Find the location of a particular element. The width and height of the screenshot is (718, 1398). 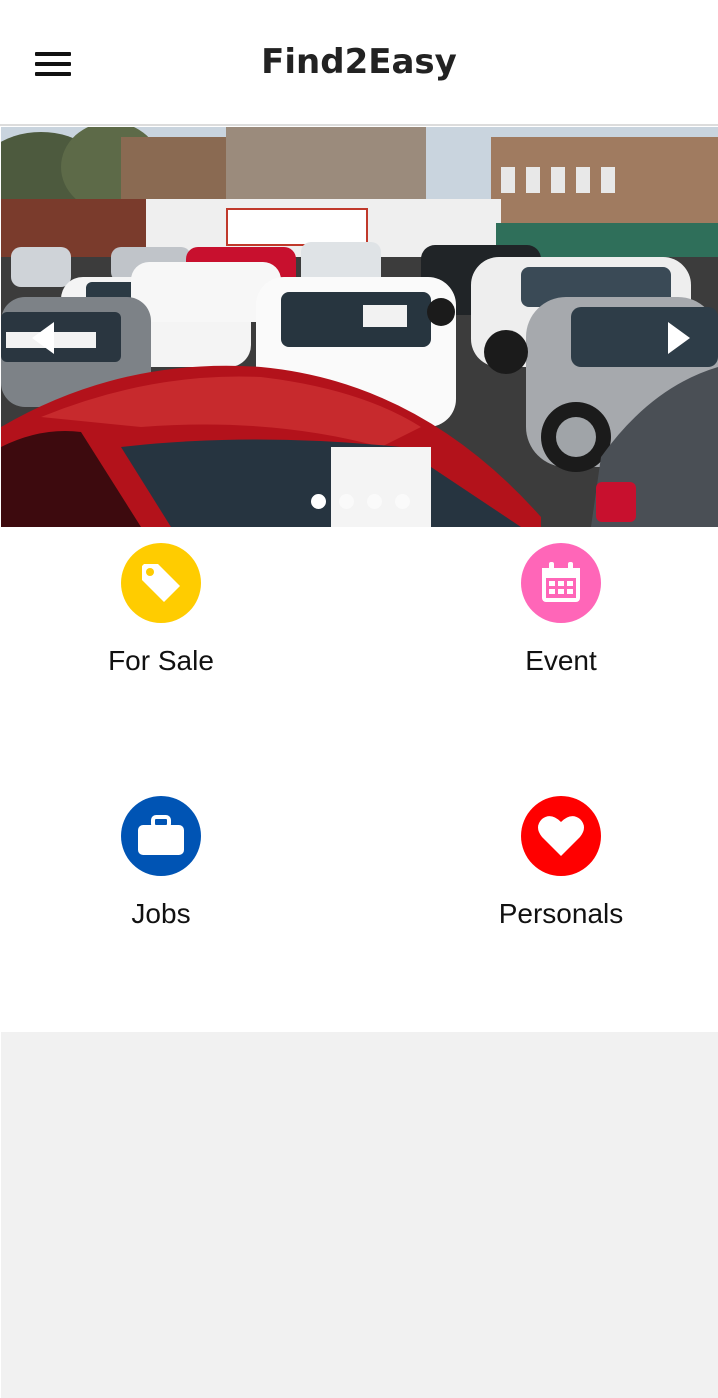

chevron-left-icon is located at coordinates (43, 338).